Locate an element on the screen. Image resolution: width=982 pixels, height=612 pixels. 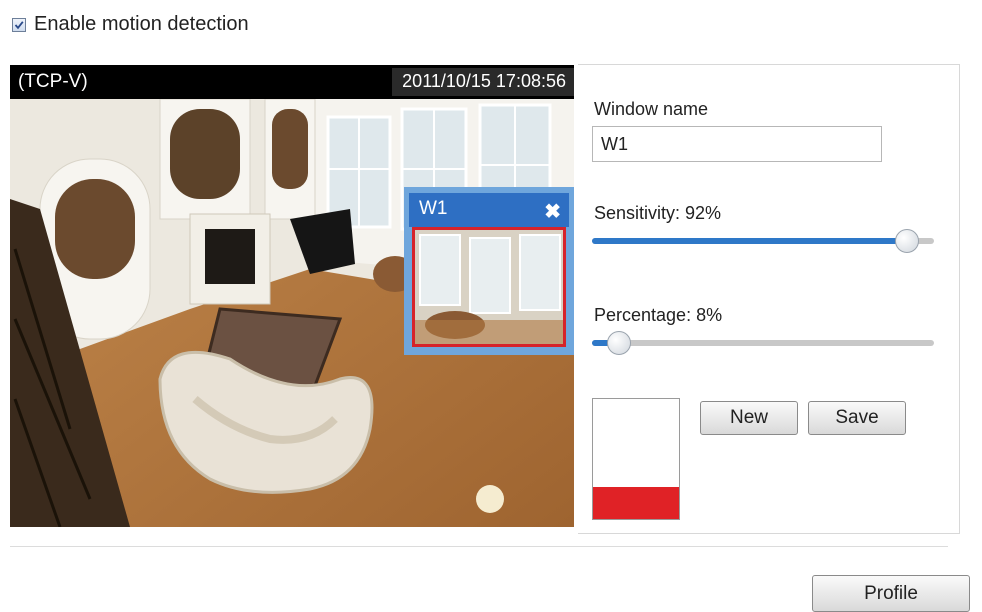
enable-motion-detection-row: Enable motion detection is located at coordinates (130, 24).